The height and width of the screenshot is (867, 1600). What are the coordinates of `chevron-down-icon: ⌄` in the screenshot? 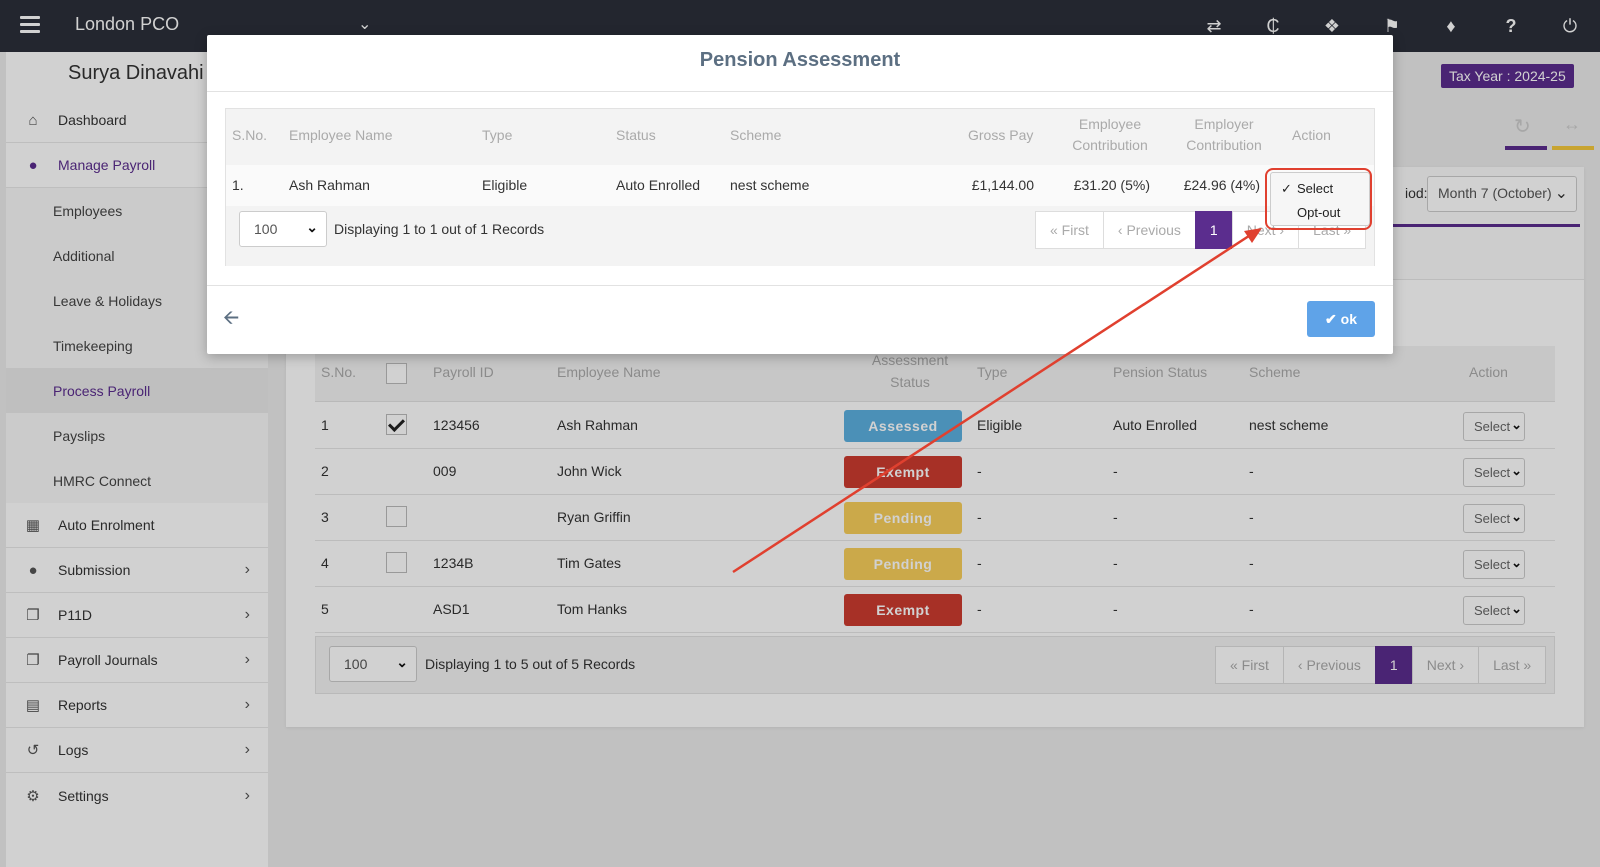 It's located at (312, 227).